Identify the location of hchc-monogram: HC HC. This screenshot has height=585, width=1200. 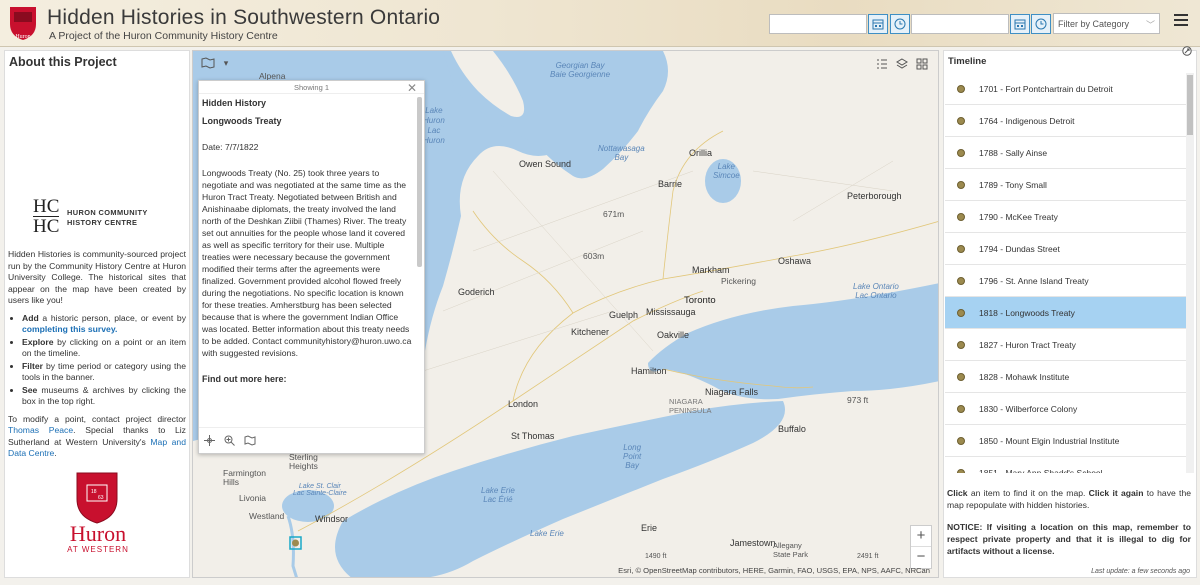
(46, 216).